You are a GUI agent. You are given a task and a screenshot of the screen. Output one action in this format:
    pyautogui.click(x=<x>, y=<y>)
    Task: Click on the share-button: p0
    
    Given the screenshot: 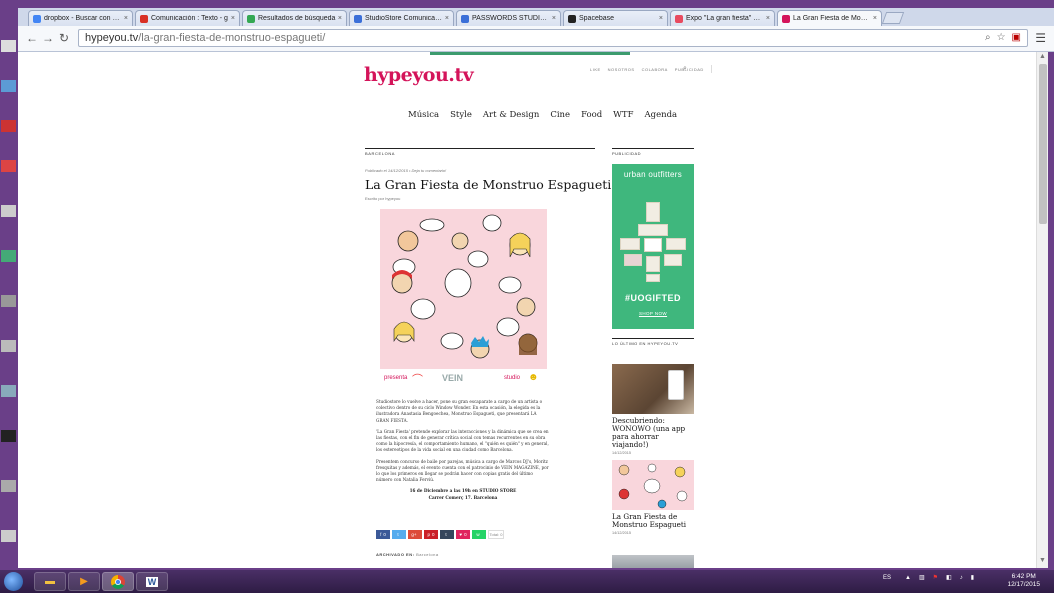 What is the action you would take?
    pyautogui.click(x=431, y=534)
    